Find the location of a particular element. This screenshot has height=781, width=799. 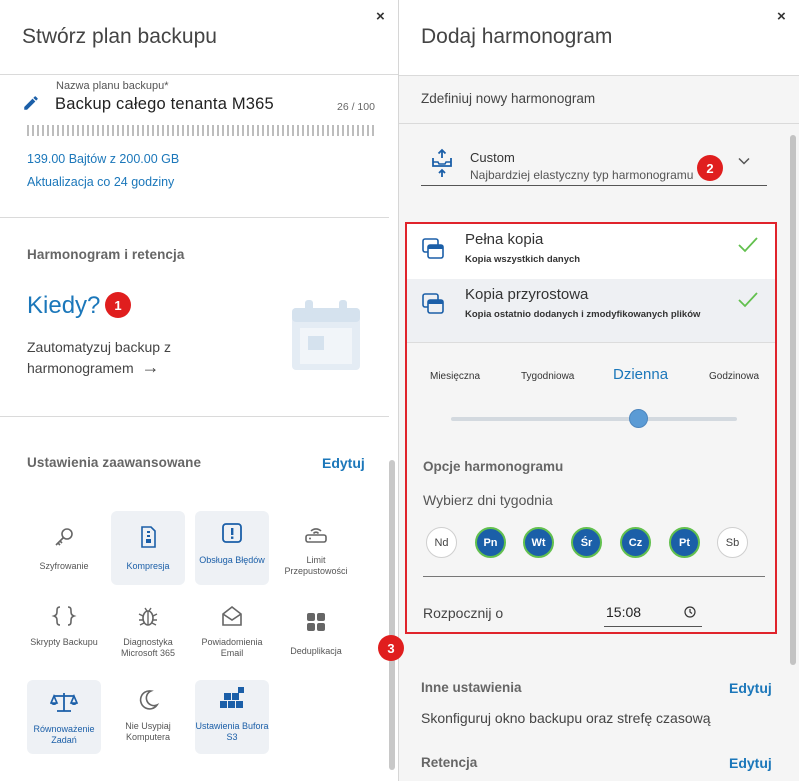

retention-edit-button: Edytuj is located at coordinates (750, 763).